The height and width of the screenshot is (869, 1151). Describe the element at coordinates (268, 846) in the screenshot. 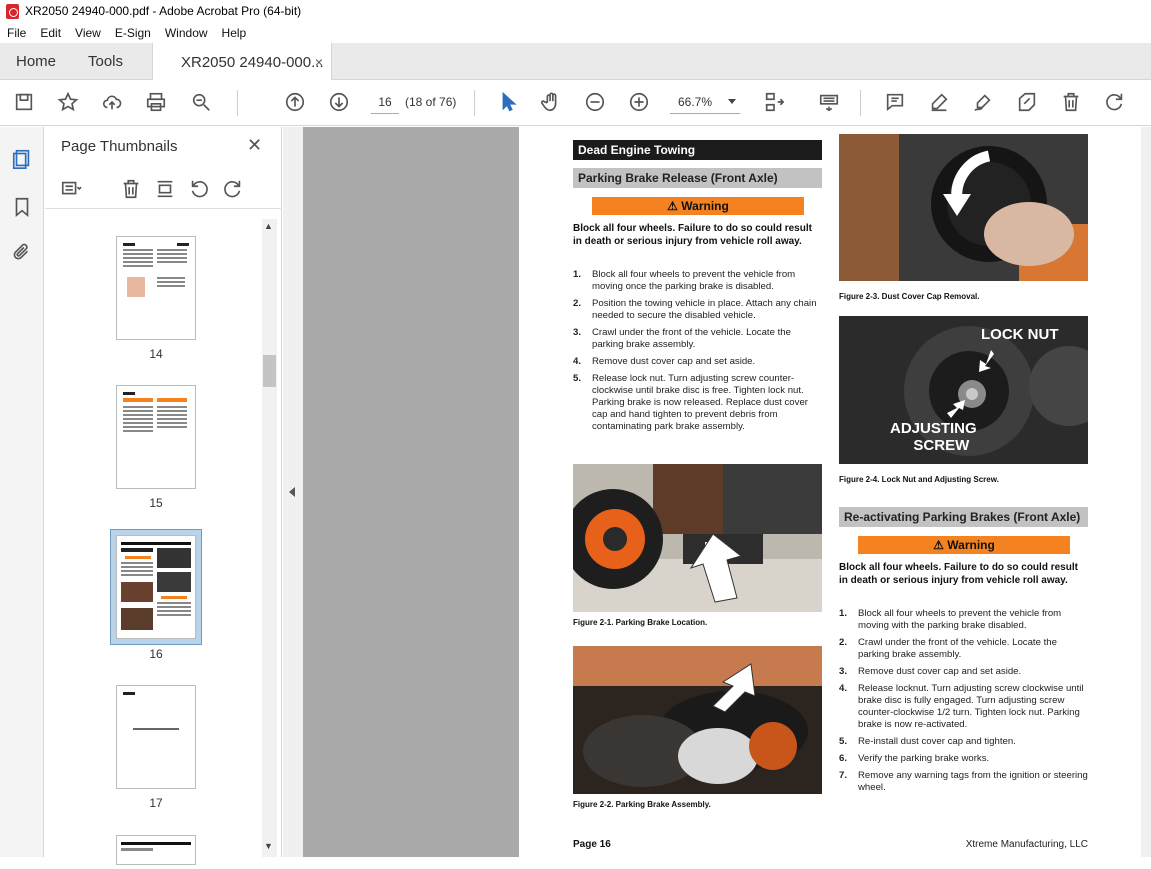

I see `scroll-down-arrow-icon: ▼` at that location.